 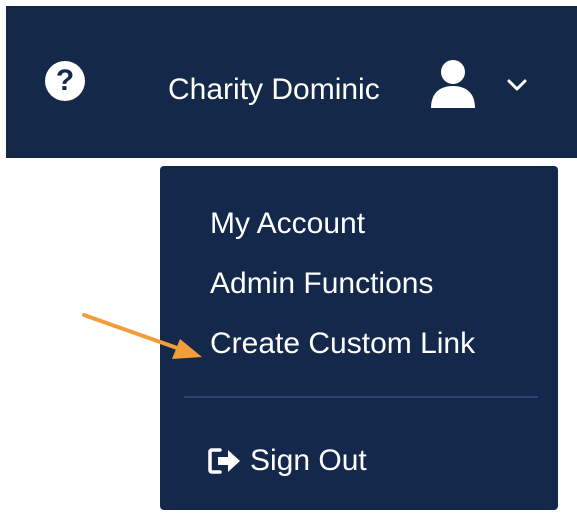 What do you see at coordinates (453, 84) in the screenshot?
I see `user-icon` at bounding box center [453, 84].